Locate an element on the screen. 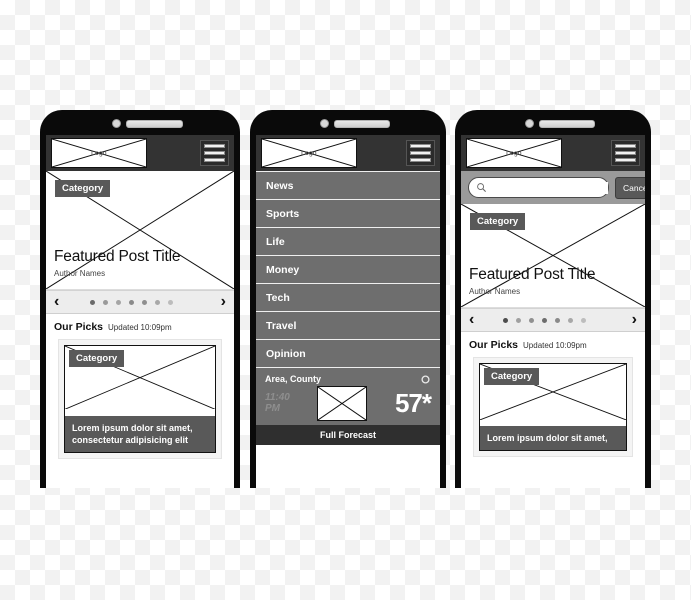  weather-condition-placeholder is located at coordinates (342, 403).